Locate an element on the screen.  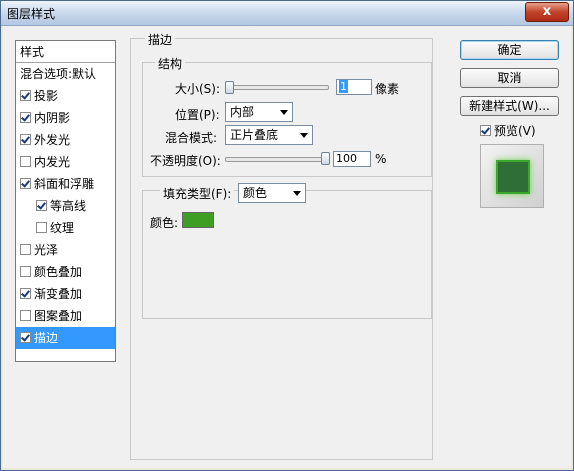
style-list-item-label: 投影 is located at coordinates (46, 96).